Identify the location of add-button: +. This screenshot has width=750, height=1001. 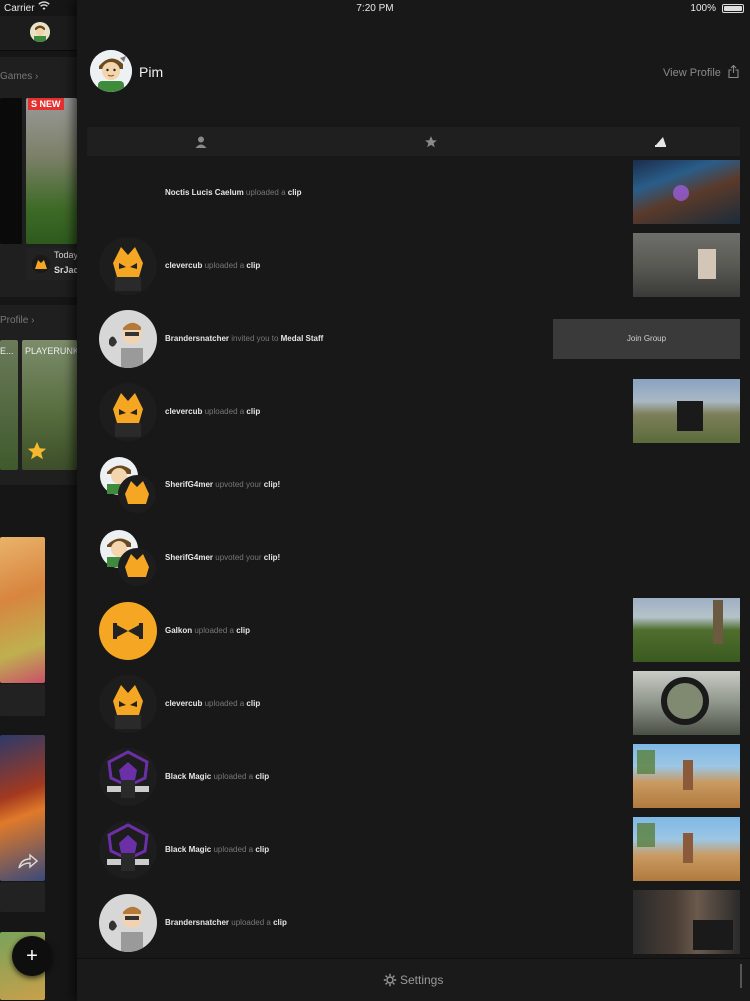
(32, 956).